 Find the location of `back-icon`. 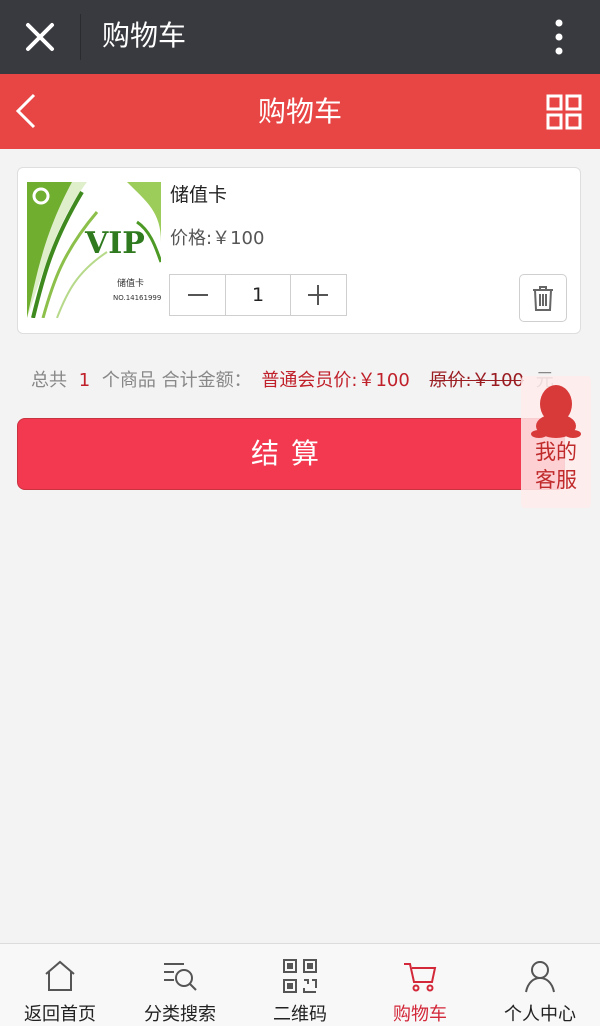

back-icon is located at coordinates (26, 111).